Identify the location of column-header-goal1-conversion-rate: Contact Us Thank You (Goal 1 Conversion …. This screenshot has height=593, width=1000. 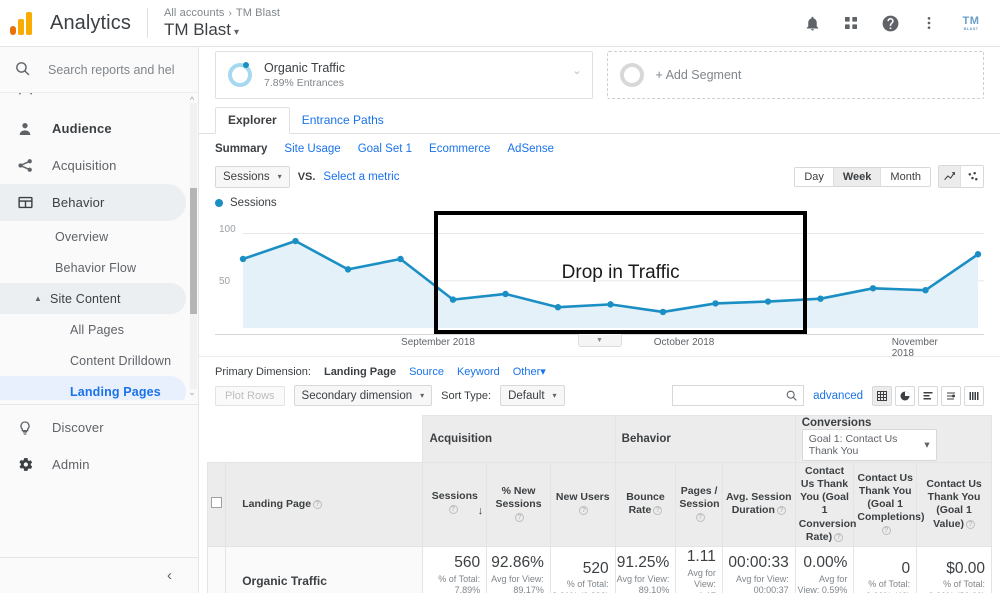
(825, 504).